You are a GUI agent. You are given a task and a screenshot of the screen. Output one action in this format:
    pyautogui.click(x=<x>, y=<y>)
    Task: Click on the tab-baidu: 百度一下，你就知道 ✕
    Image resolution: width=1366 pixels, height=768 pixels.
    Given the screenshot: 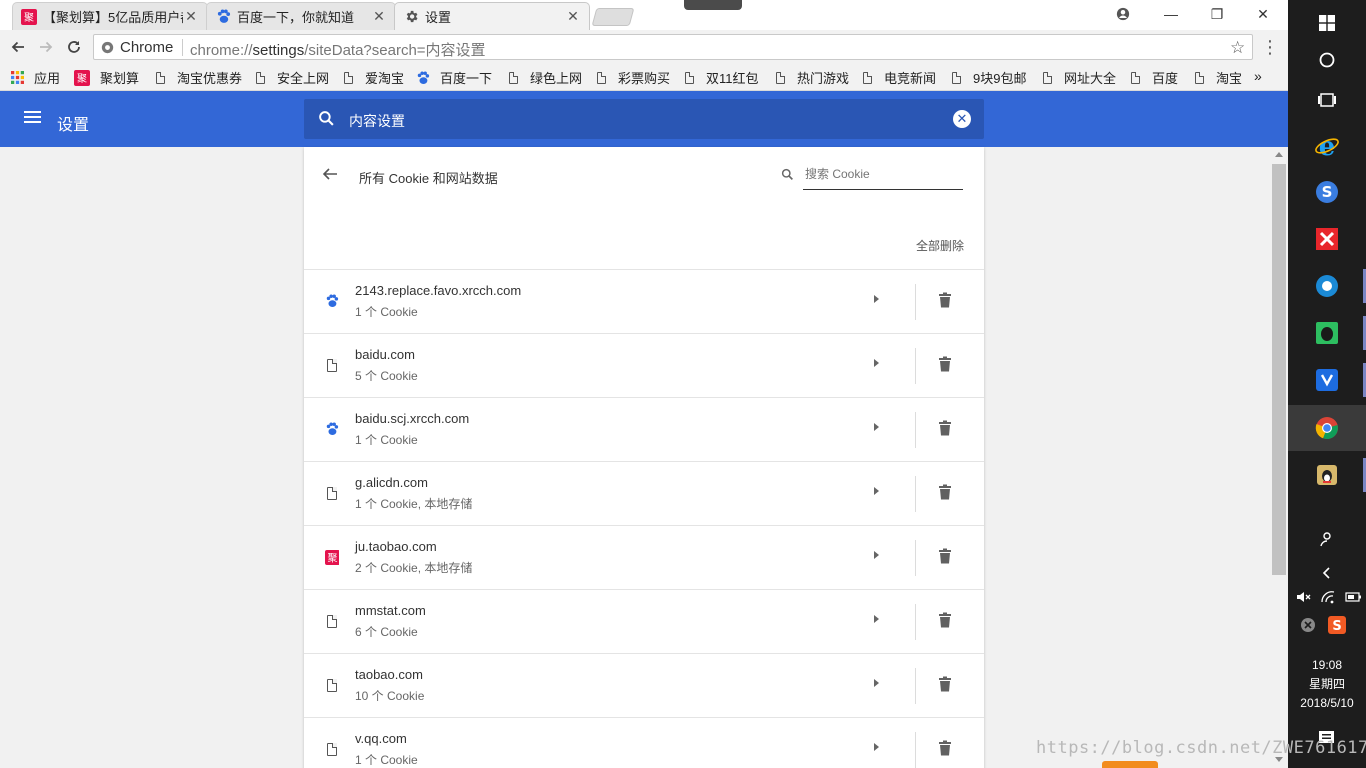 What is the action you would take?
    pyautogui.click(x=301, y=16)
    